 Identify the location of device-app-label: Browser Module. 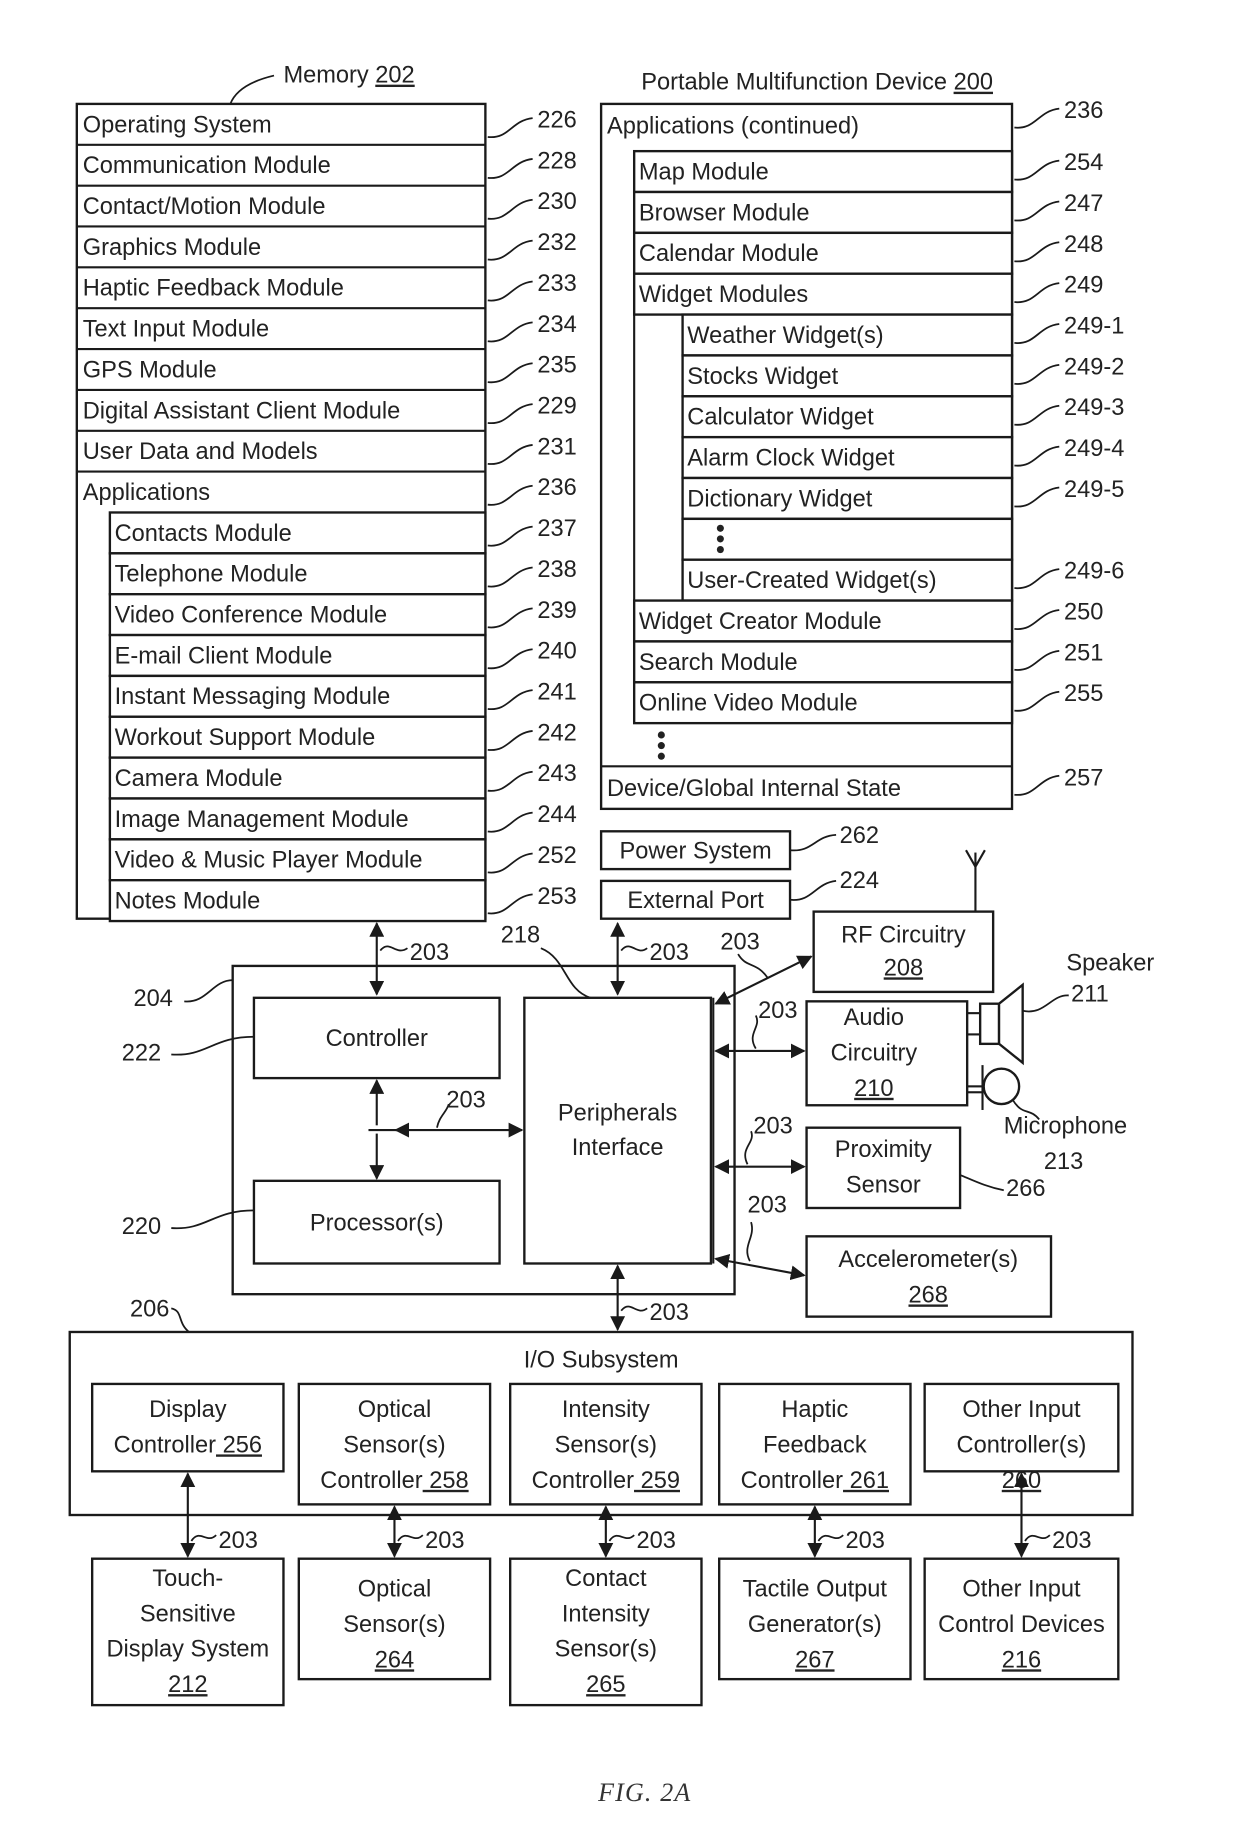
(724, 213).